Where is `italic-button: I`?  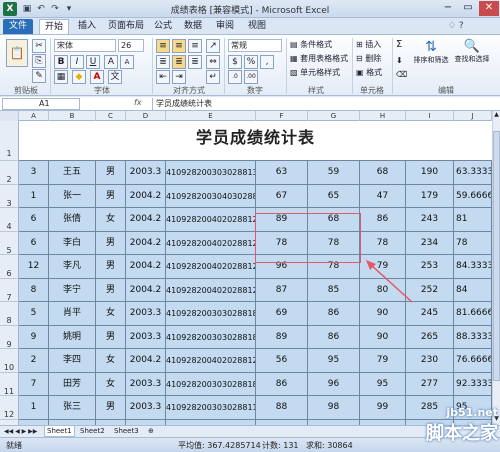 italic-button: I is located at coordinates (77, 62).